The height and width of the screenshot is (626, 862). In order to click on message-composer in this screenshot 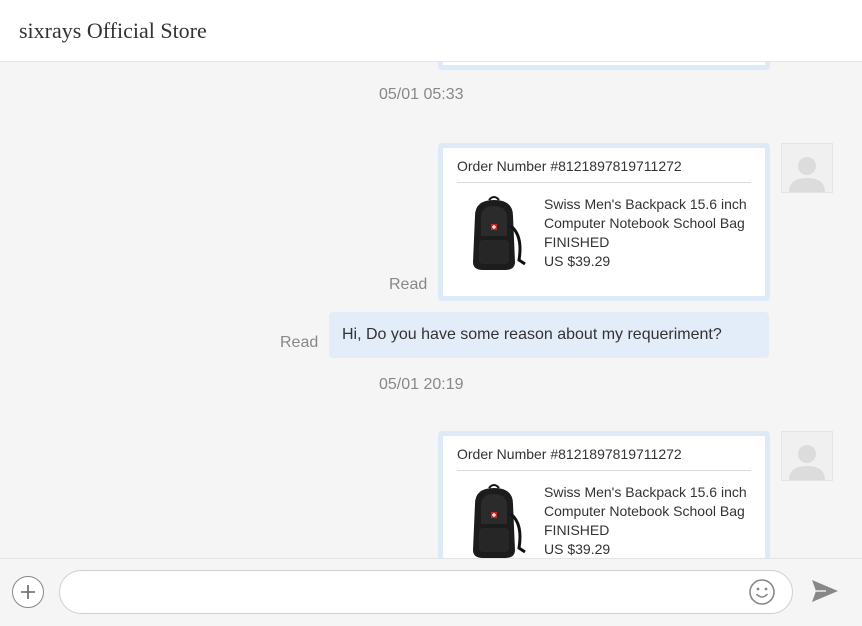, I will do `click(431, 592)`.